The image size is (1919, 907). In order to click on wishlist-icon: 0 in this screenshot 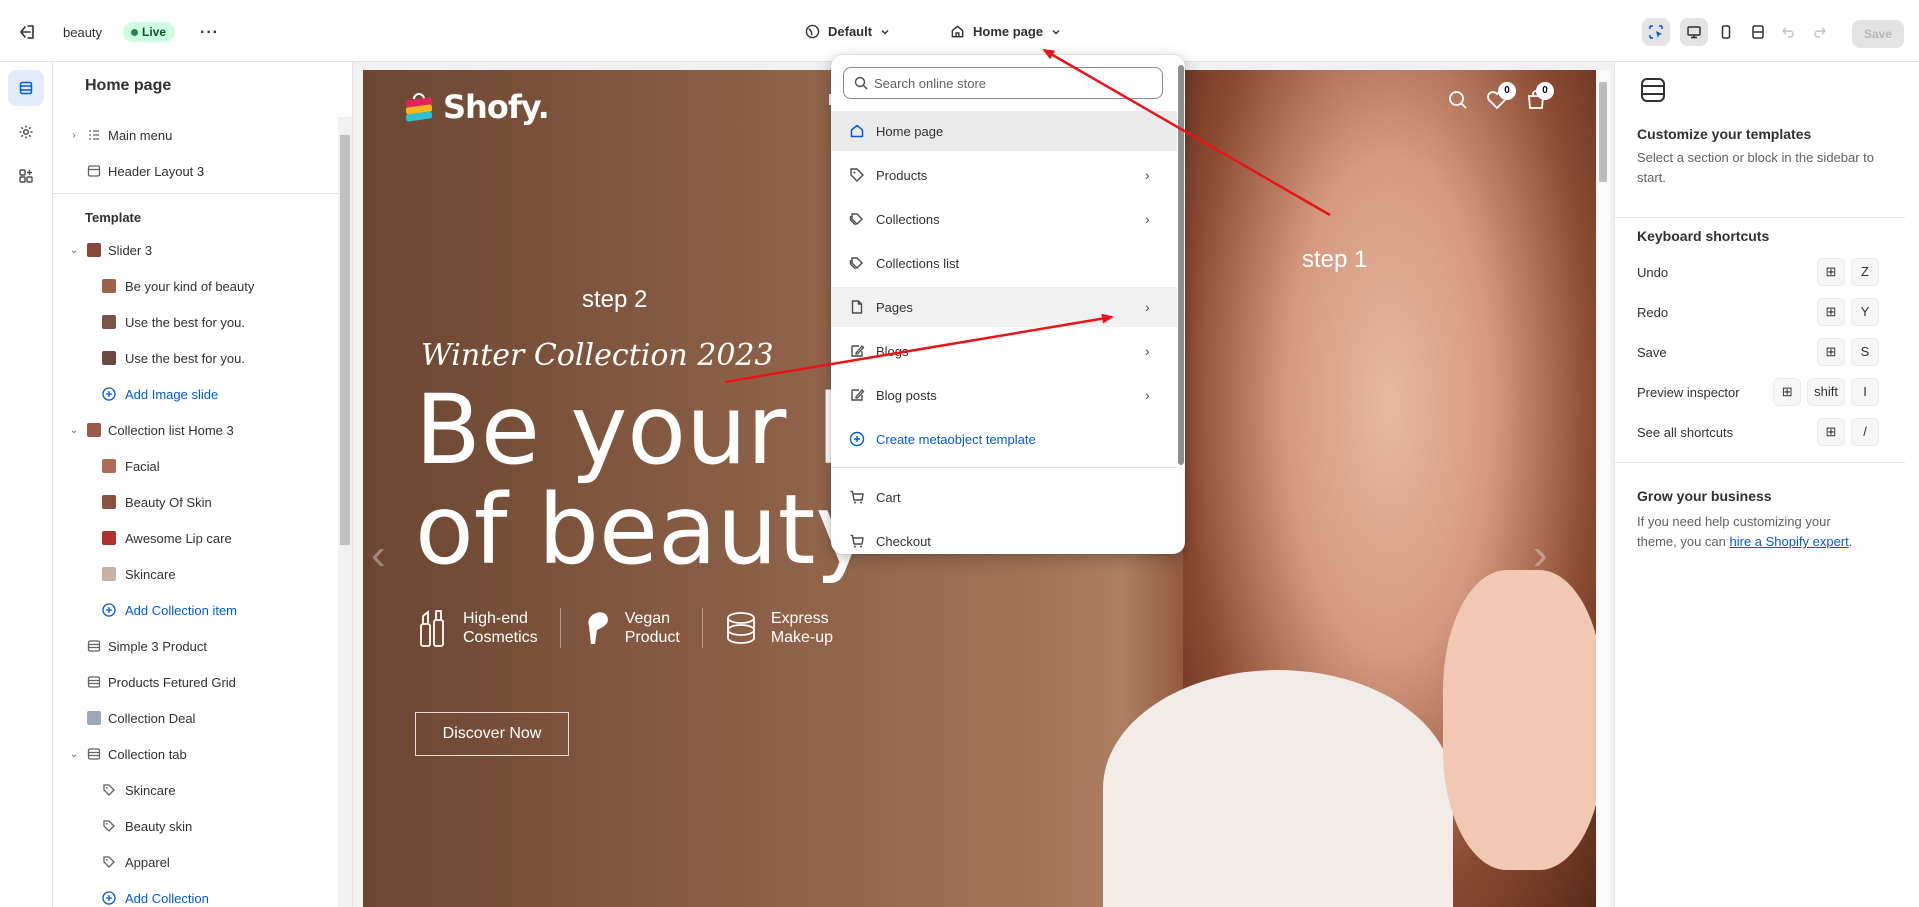, I will do `click(1501, 97)`.